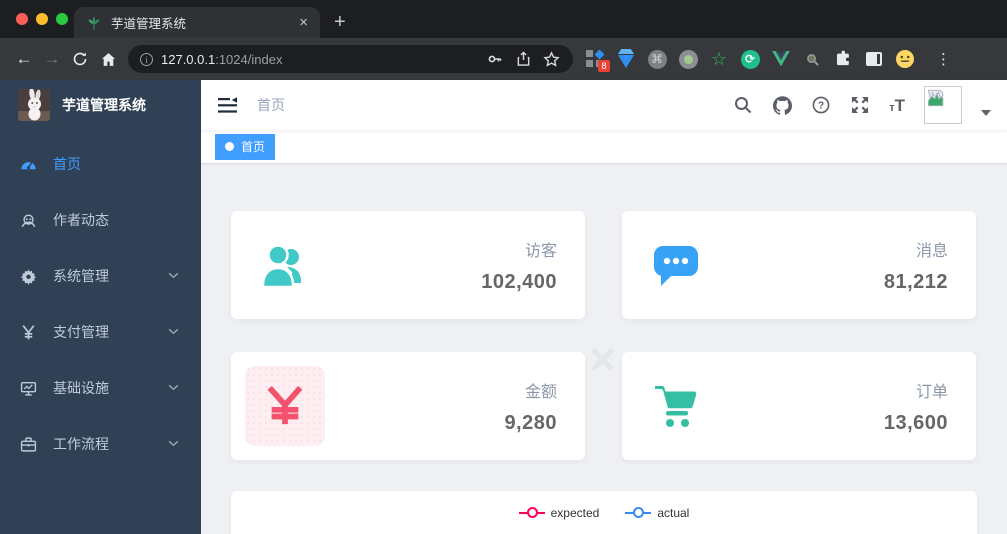  Describe the element at coordinates (626, 59) in the screenshot. I see `extension-gem-icon` at that location.